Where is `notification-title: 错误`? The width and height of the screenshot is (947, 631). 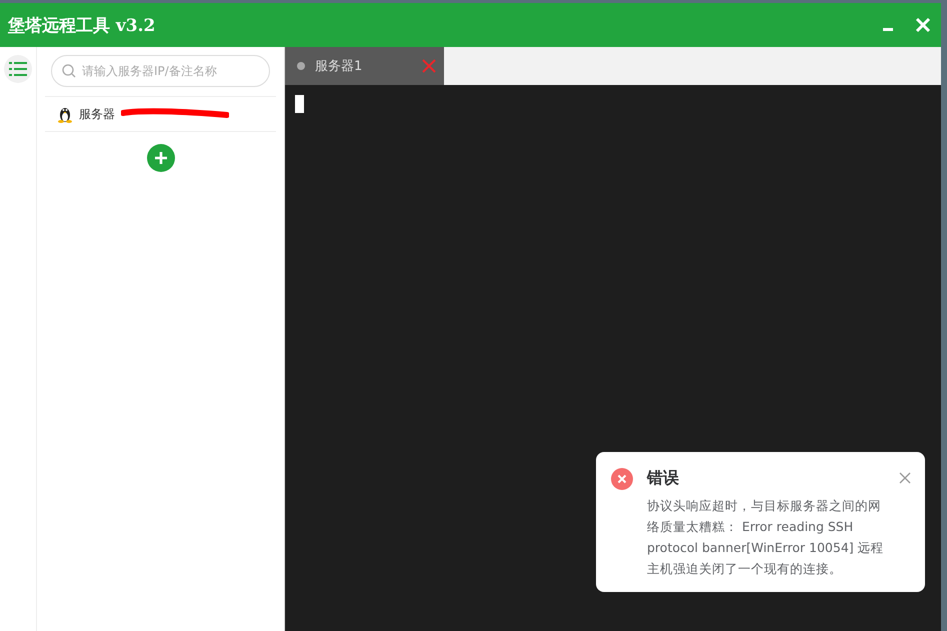
notification-title: 错误 is located at coordinates (663, 478).